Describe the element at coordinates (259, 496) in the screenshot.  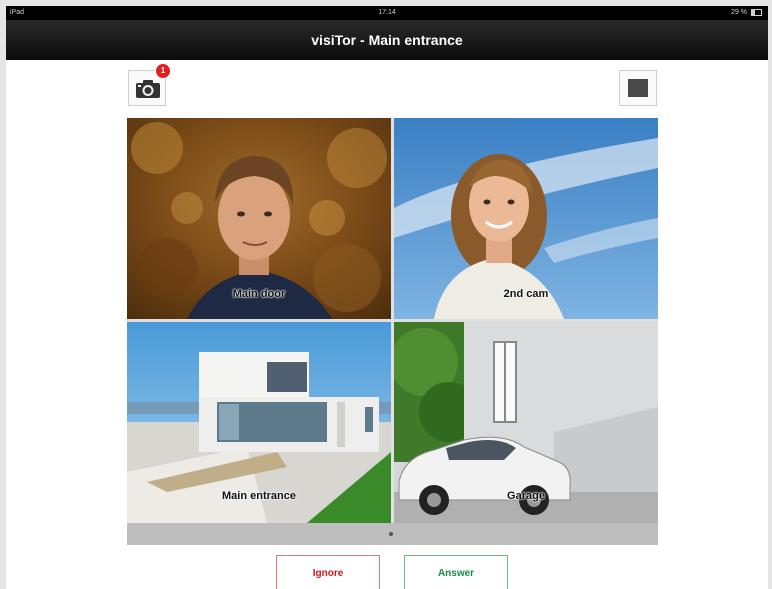
I see `camera-label-main-entrance: Main entrance` at that location.